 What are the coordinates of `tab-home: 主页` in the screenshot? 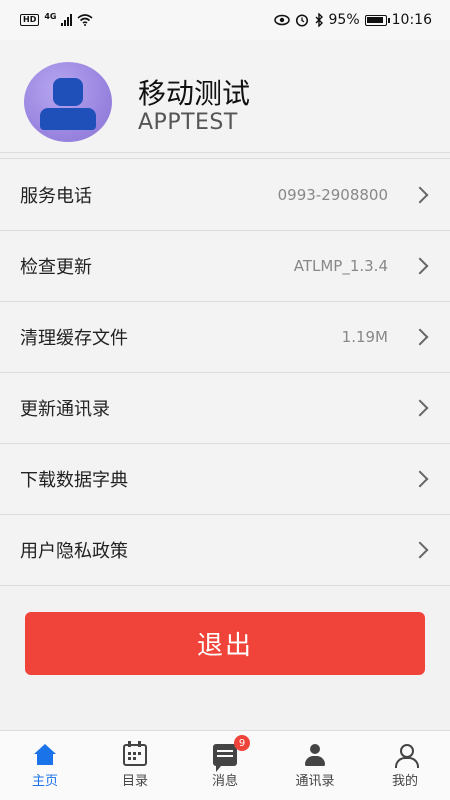 It's located at (45, 765).